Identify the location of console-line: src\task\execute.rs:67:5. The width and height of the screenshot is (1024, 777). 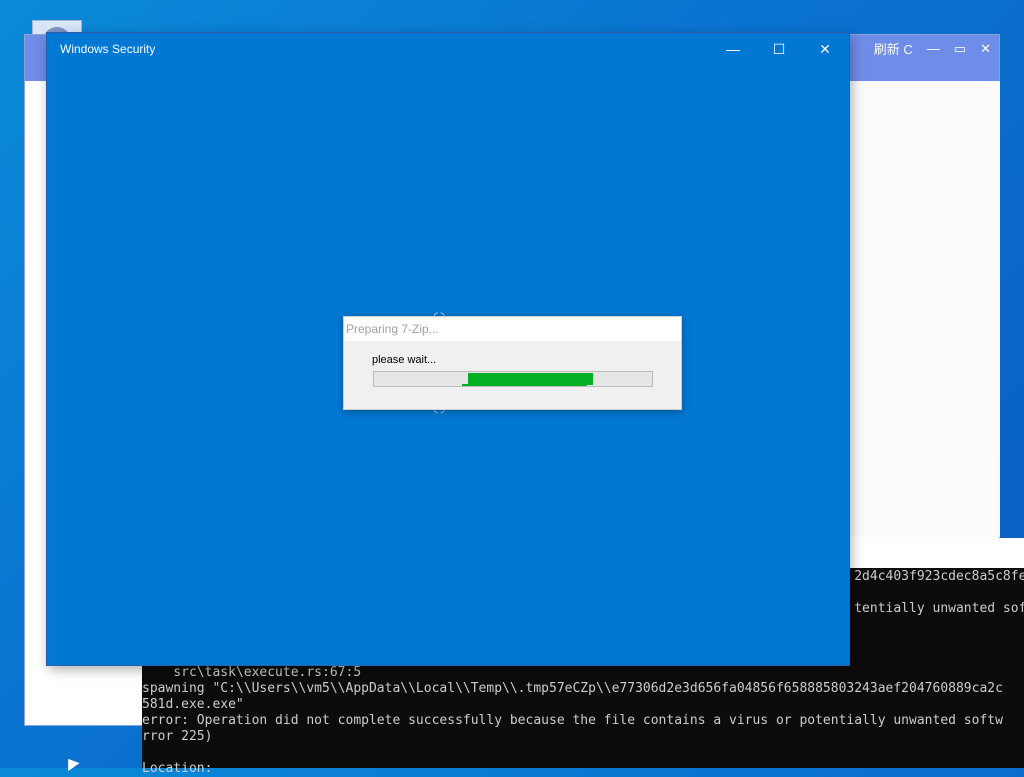
(252, 672).